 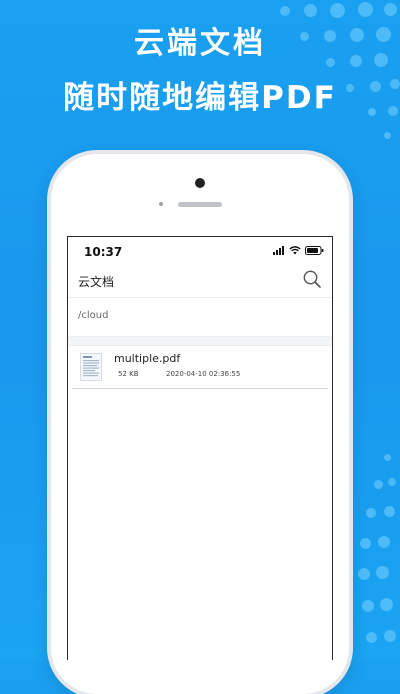 I want to click on section-divider, so click(x=200, y=341).